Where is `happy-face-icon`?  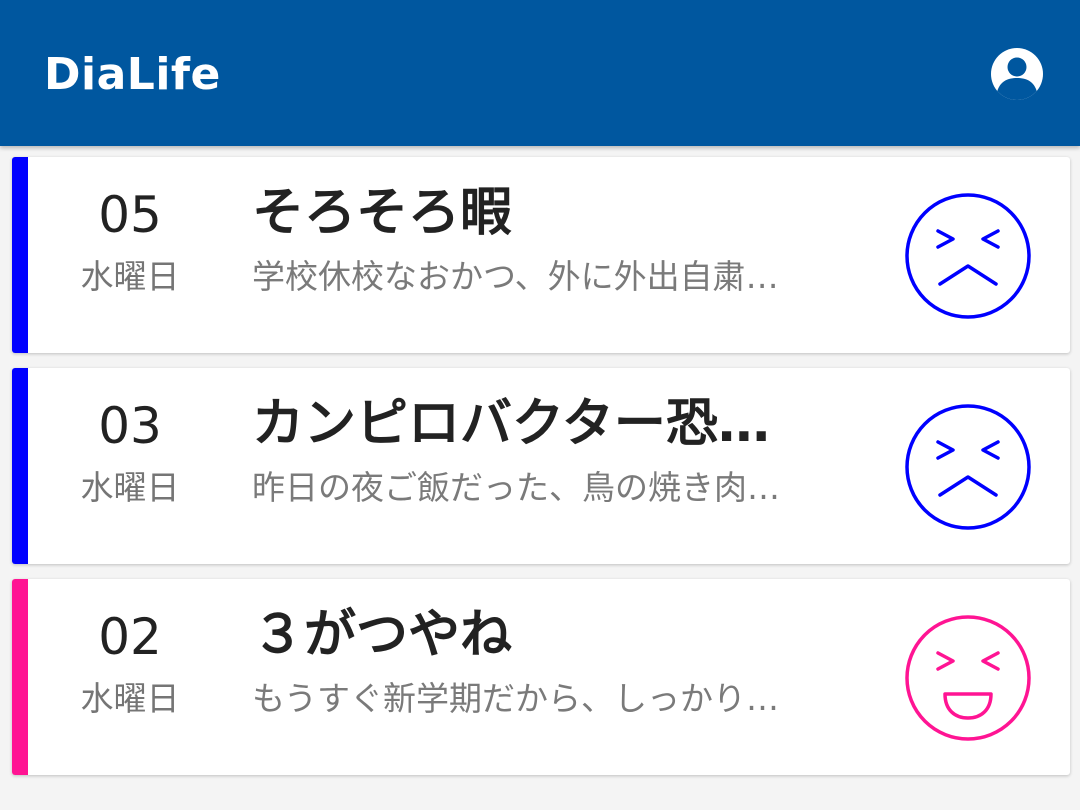 happy-face-icon is located at coordinates (968, 678).